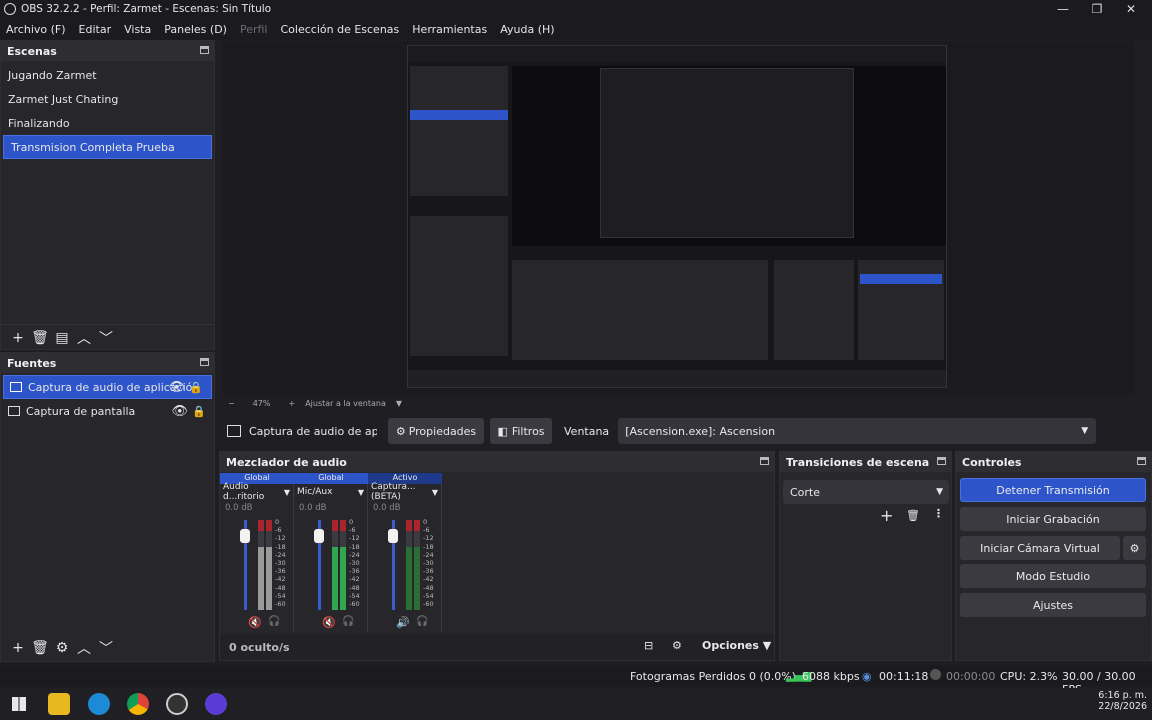 Image resolution: width=1152 pixels, height=720 pixels. What do you see at coordinates (428, 571) in the screenshot?
I see `meter-scale-label: -36` at bounding box center [428, 571].